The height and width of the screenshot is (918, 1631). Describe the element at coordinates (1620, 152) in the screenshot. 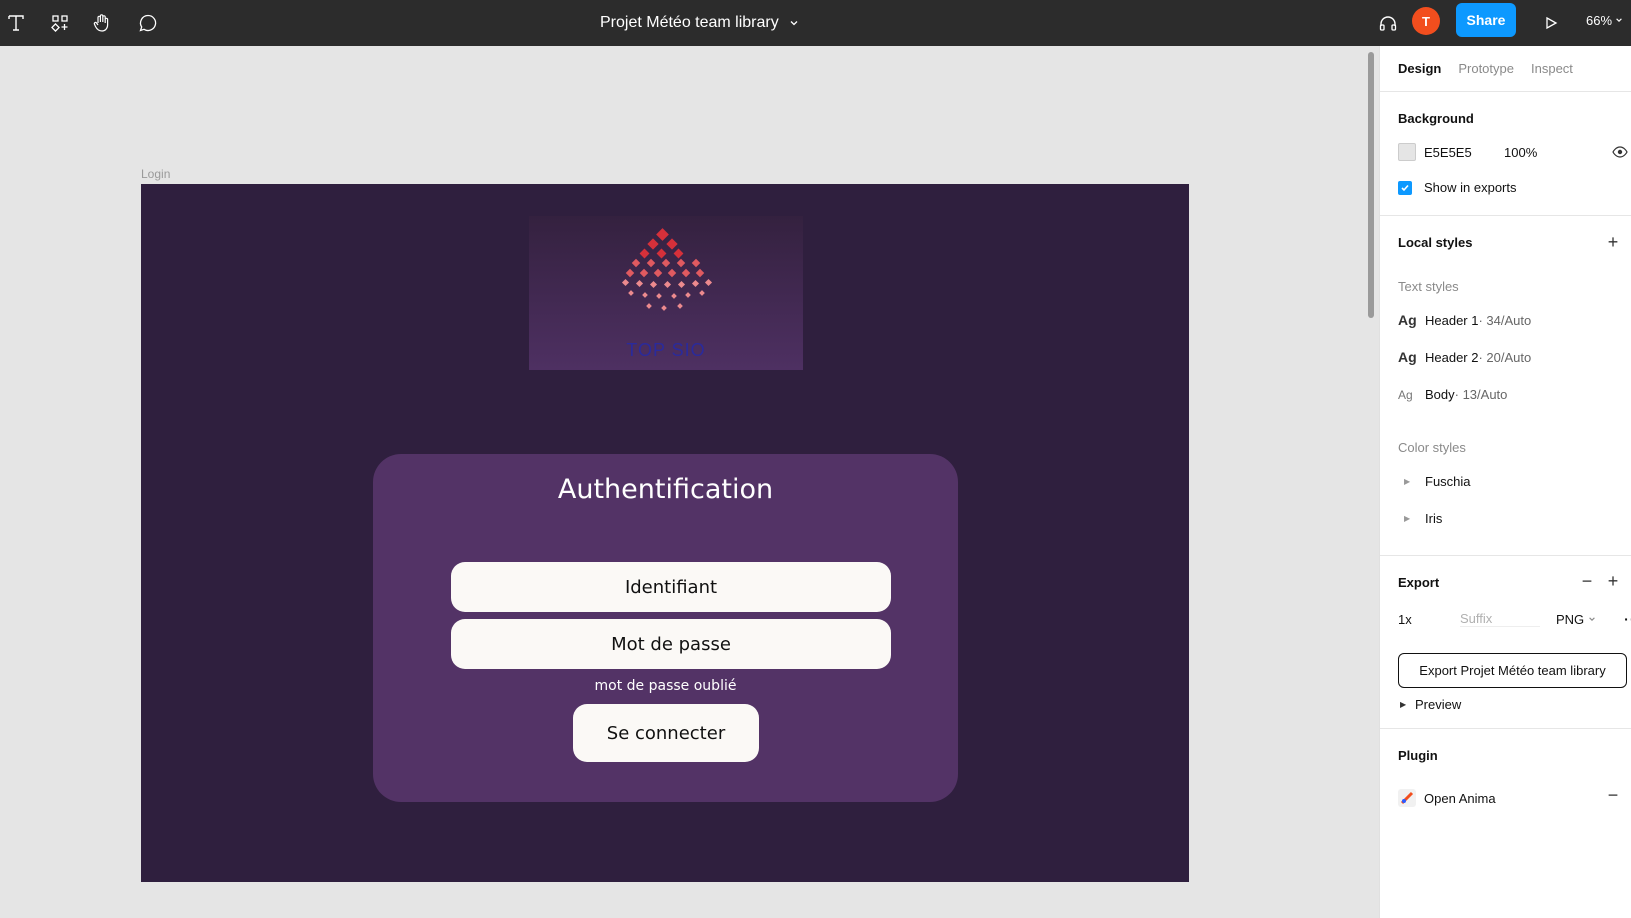

I see `eye-icon` at that location.